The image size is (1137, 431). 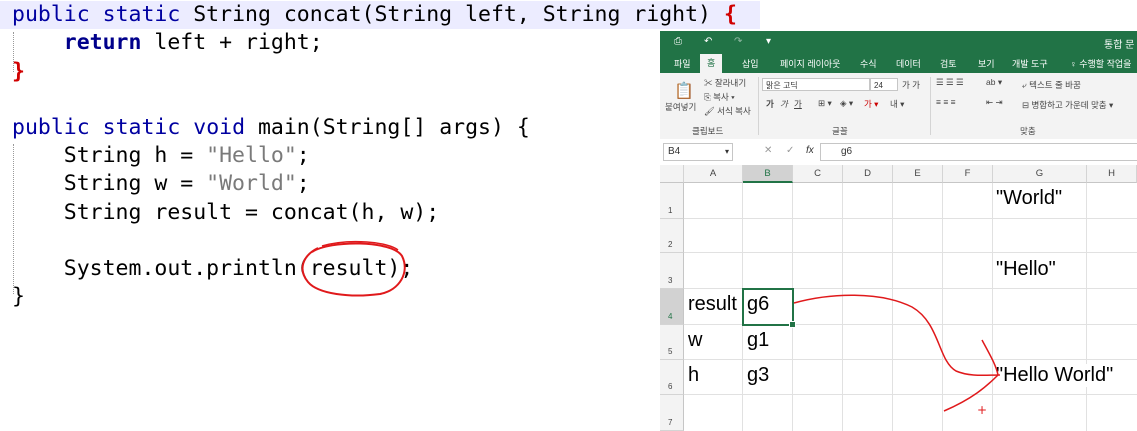 I want to click on cell-g3: "Hello", so click(x=1026, y=269).